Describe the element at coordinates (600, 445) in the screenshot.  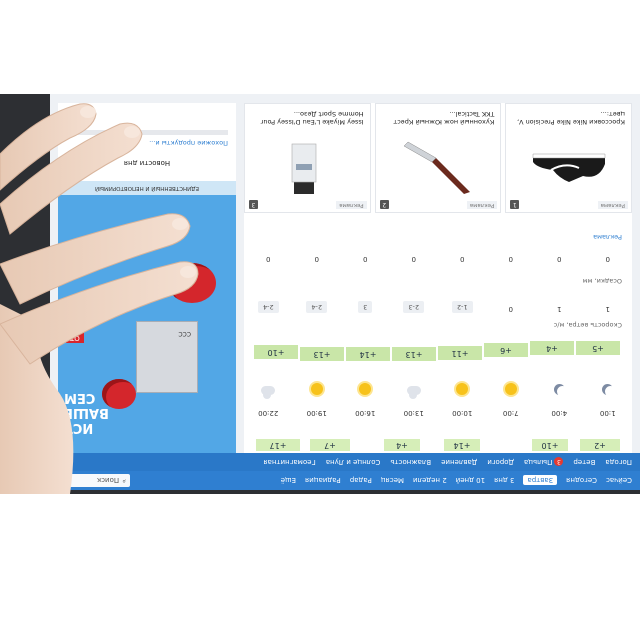
I see `week-temp: +2` at that location.